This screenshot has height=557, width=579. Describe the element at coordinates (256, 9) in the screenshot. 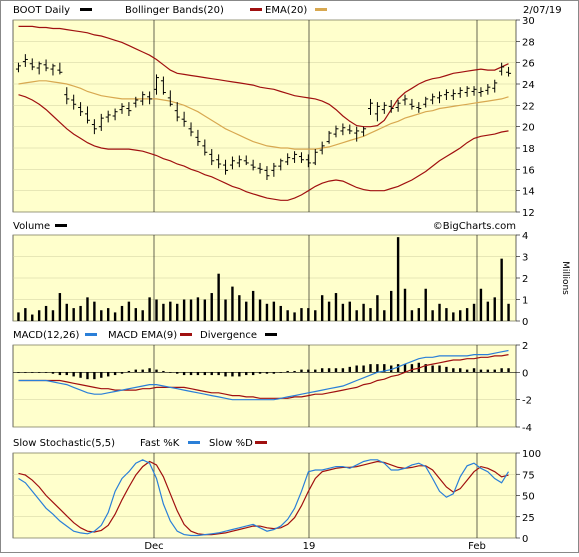

I see `bollinger-legend-swatch` at that location.